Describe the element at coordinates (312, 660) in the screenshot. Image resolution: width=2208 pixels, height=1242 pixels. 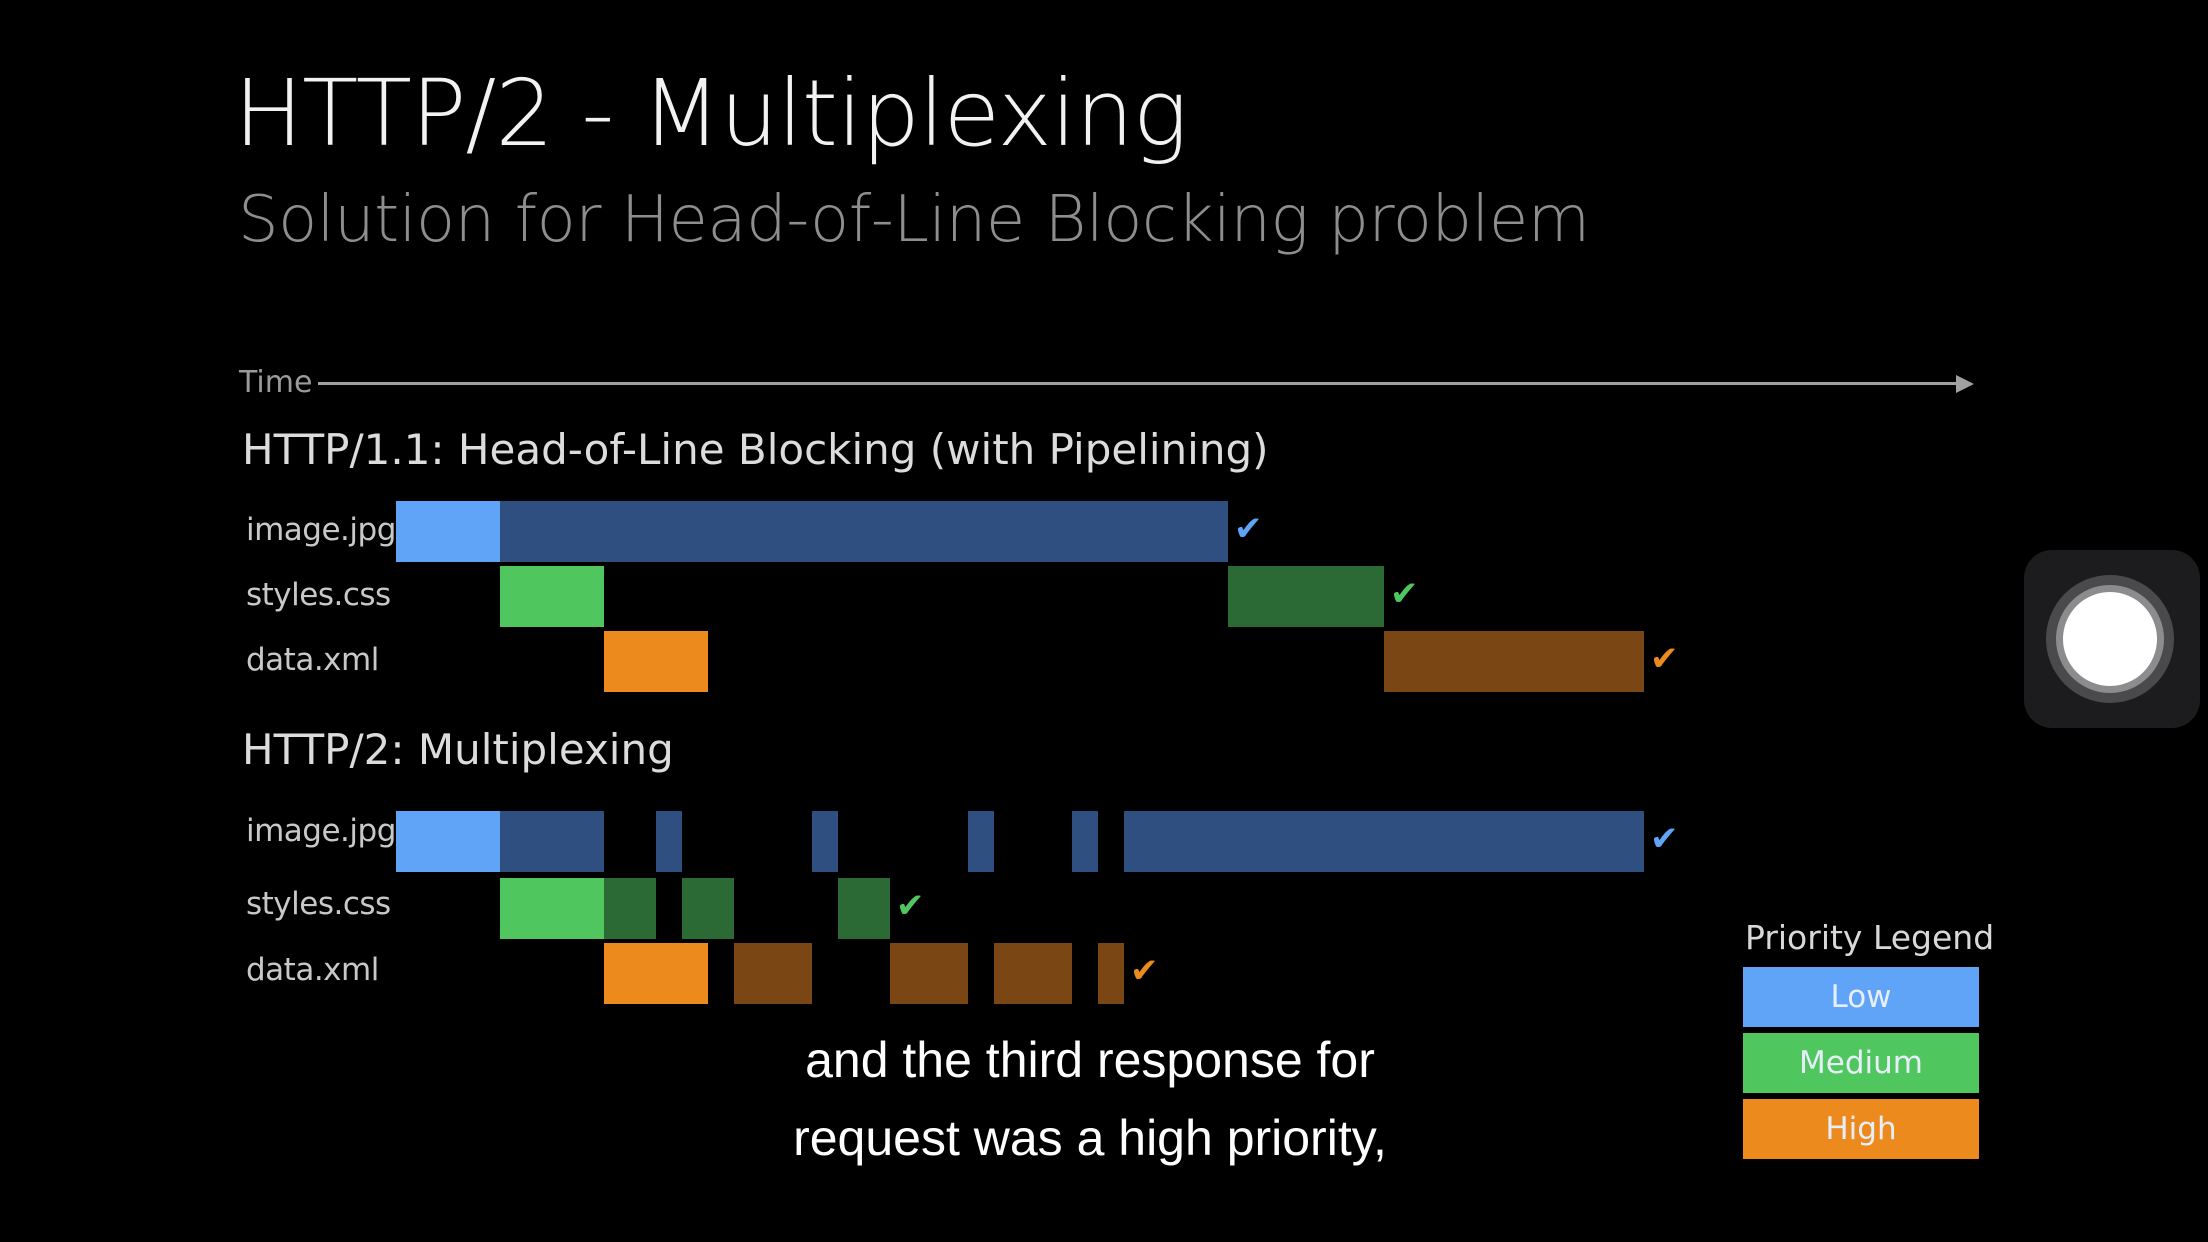
I see `http11-row-label-data: data.xml` at that location.